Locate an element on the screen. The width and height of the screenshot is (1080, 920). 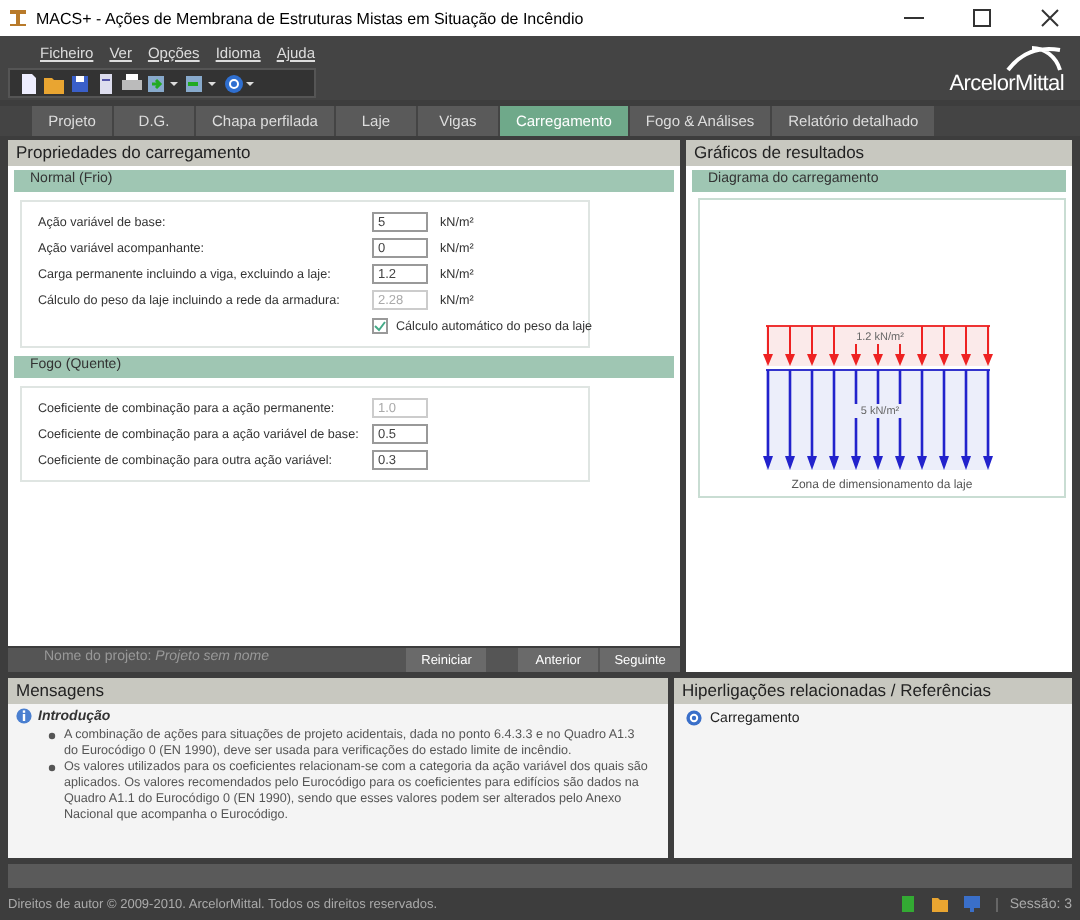
document-icon is located at coordinates (106, 83).